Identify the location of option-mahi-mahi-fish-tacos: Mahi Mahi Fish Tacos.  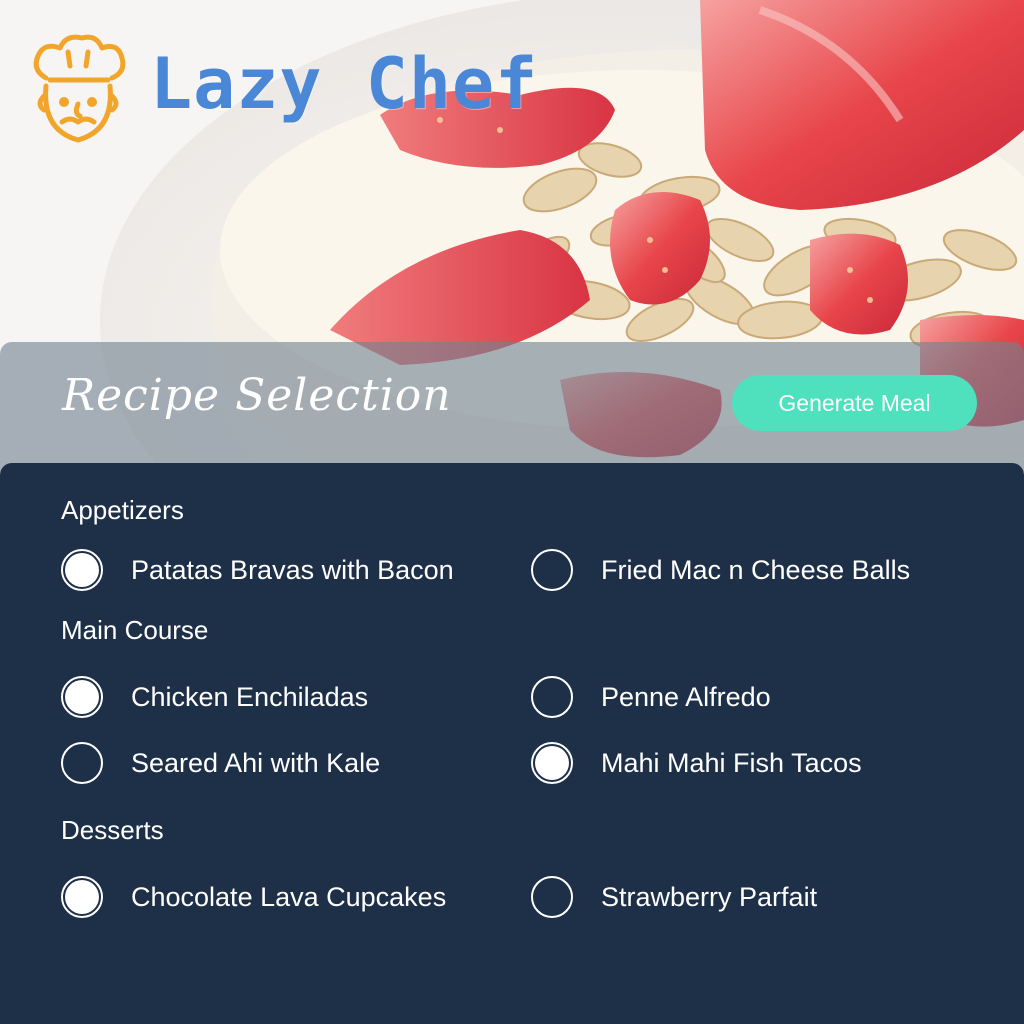
(696, 763).